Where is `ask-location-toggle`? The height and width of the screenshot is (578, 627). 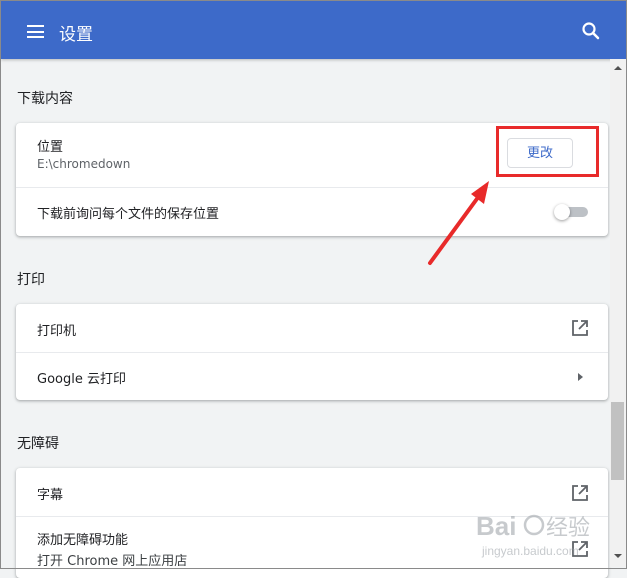
ask-location-toggle is located at coordinates (571, 212).